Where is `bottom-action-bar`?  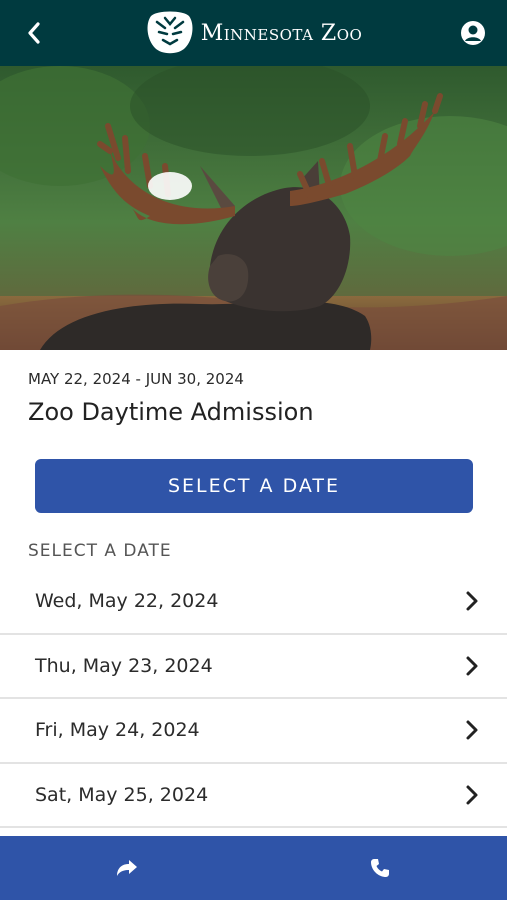
bottom-action-bar is located at coordinates (253, 868).